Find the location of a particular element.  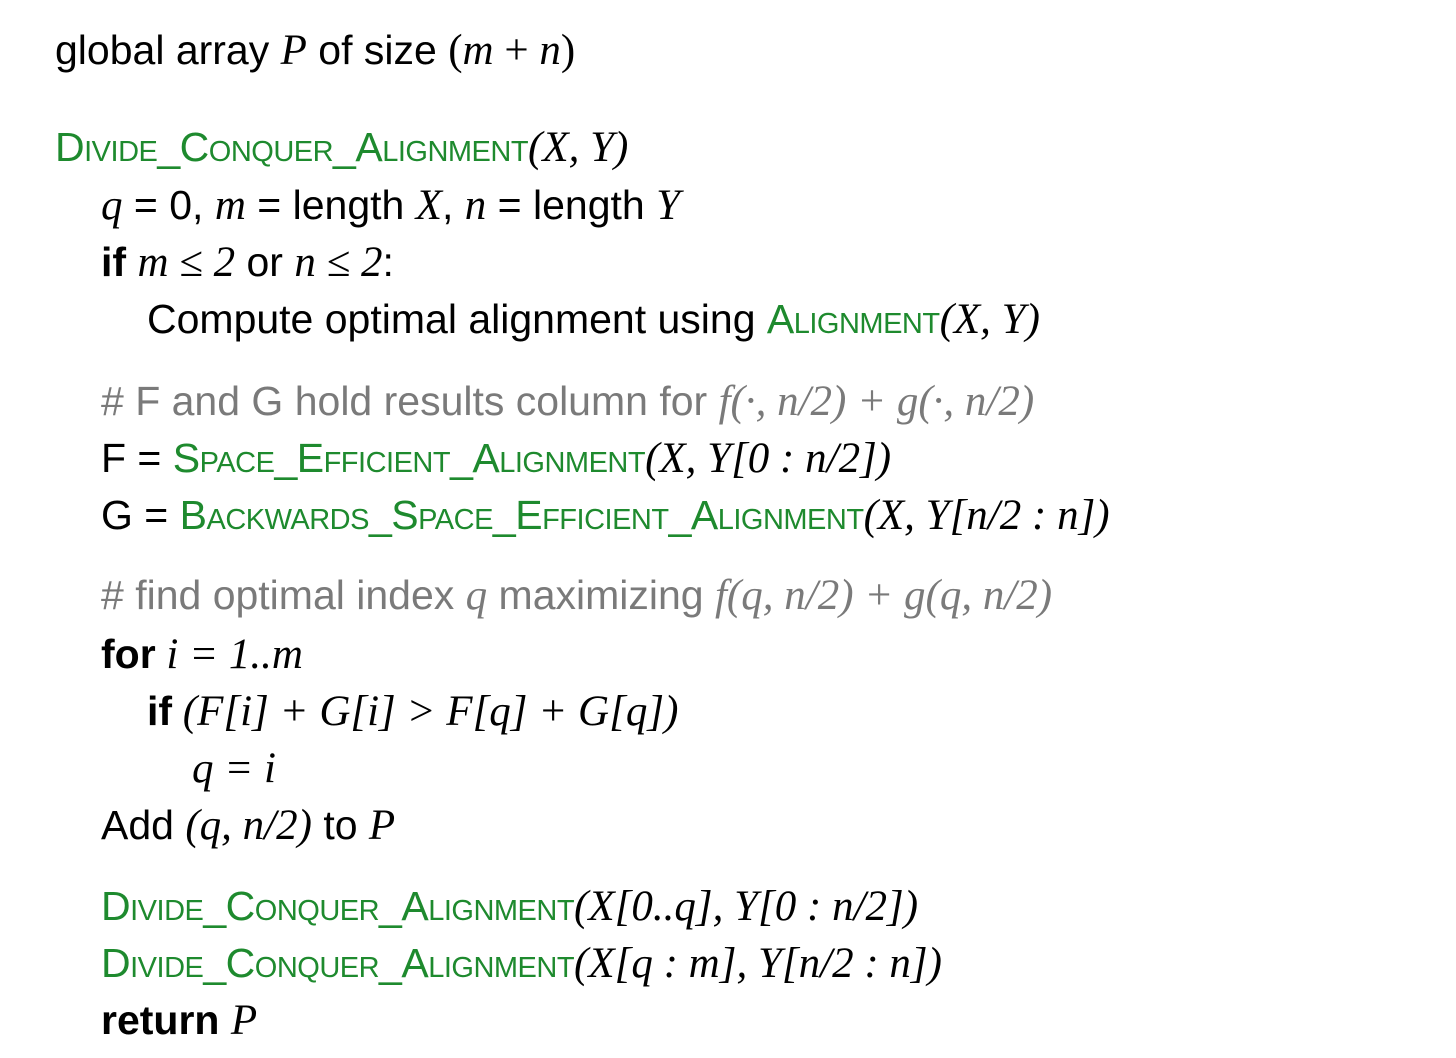

assign-q-expression: q = i is located at coordinates (234, 768).